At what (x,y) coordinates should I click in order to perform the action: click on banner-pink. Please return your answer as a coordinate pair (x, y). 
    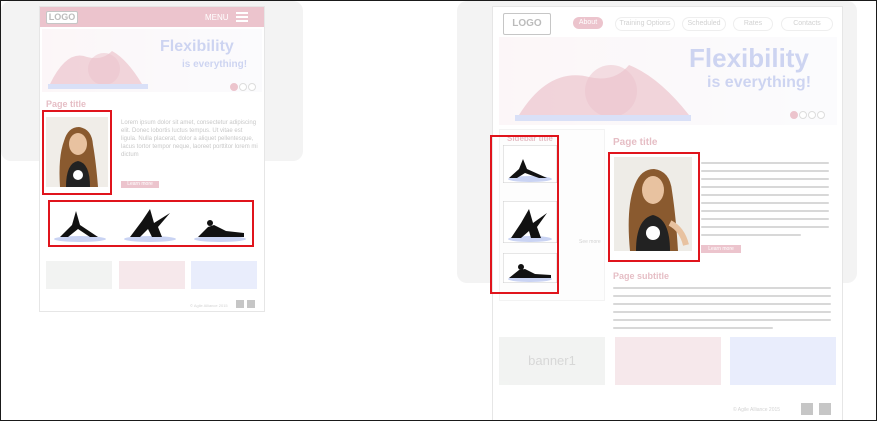
    Looking at the image, I should click on (152, 275).